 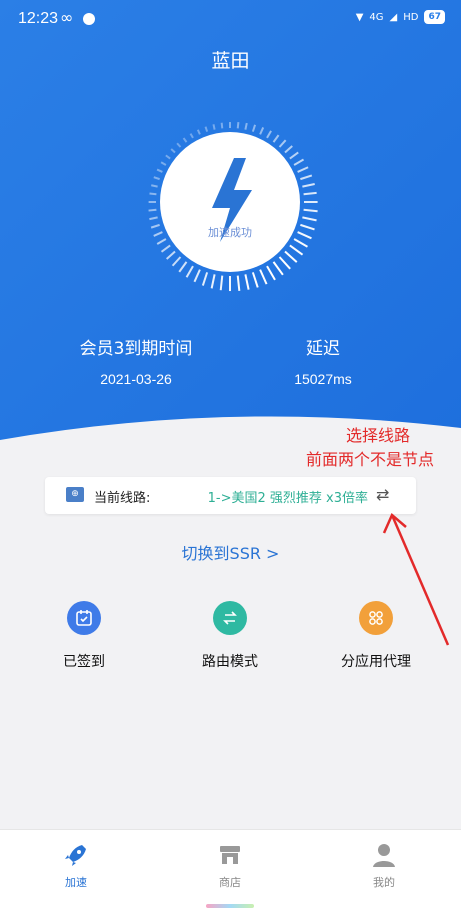 I want to click on tab-mine: 我的, so click(x=384, y=865).